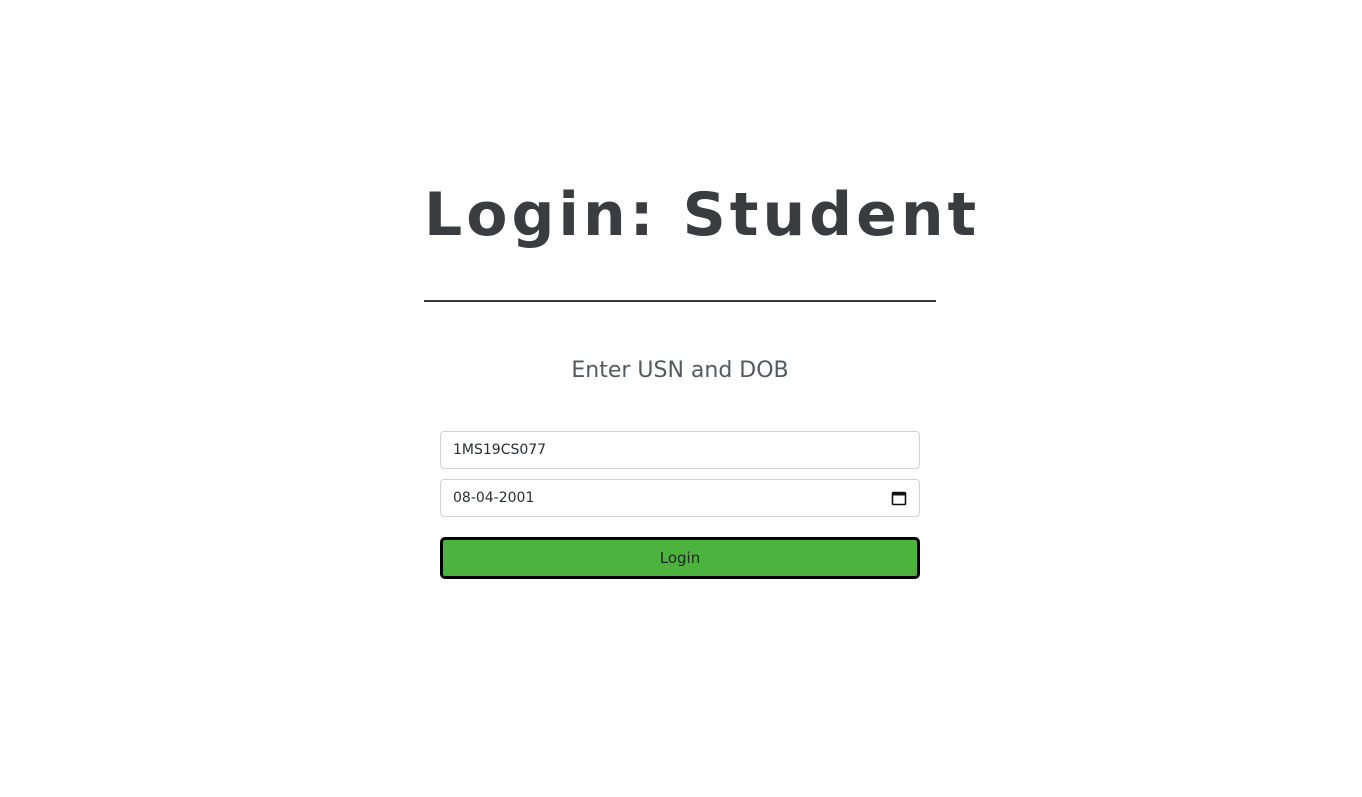  Describe the element at coordinates (702, 215) in the screenshot. I see `page-title: Login: Student` at that location.